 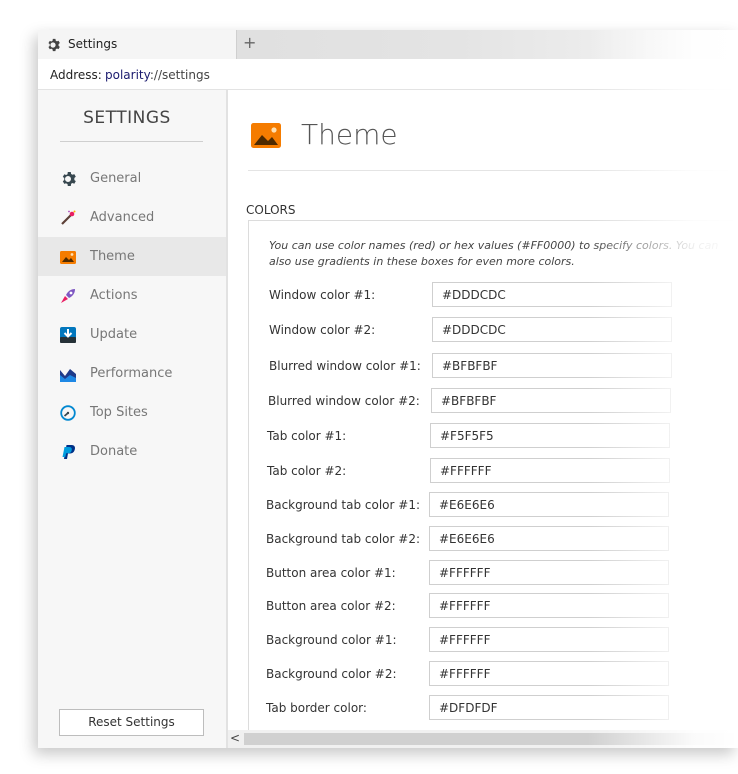 What do you see at coordinates (316, 708) in the screenshot?
I see `tab-border-color-label: Tab border color:` at bounding box center [316, 708].